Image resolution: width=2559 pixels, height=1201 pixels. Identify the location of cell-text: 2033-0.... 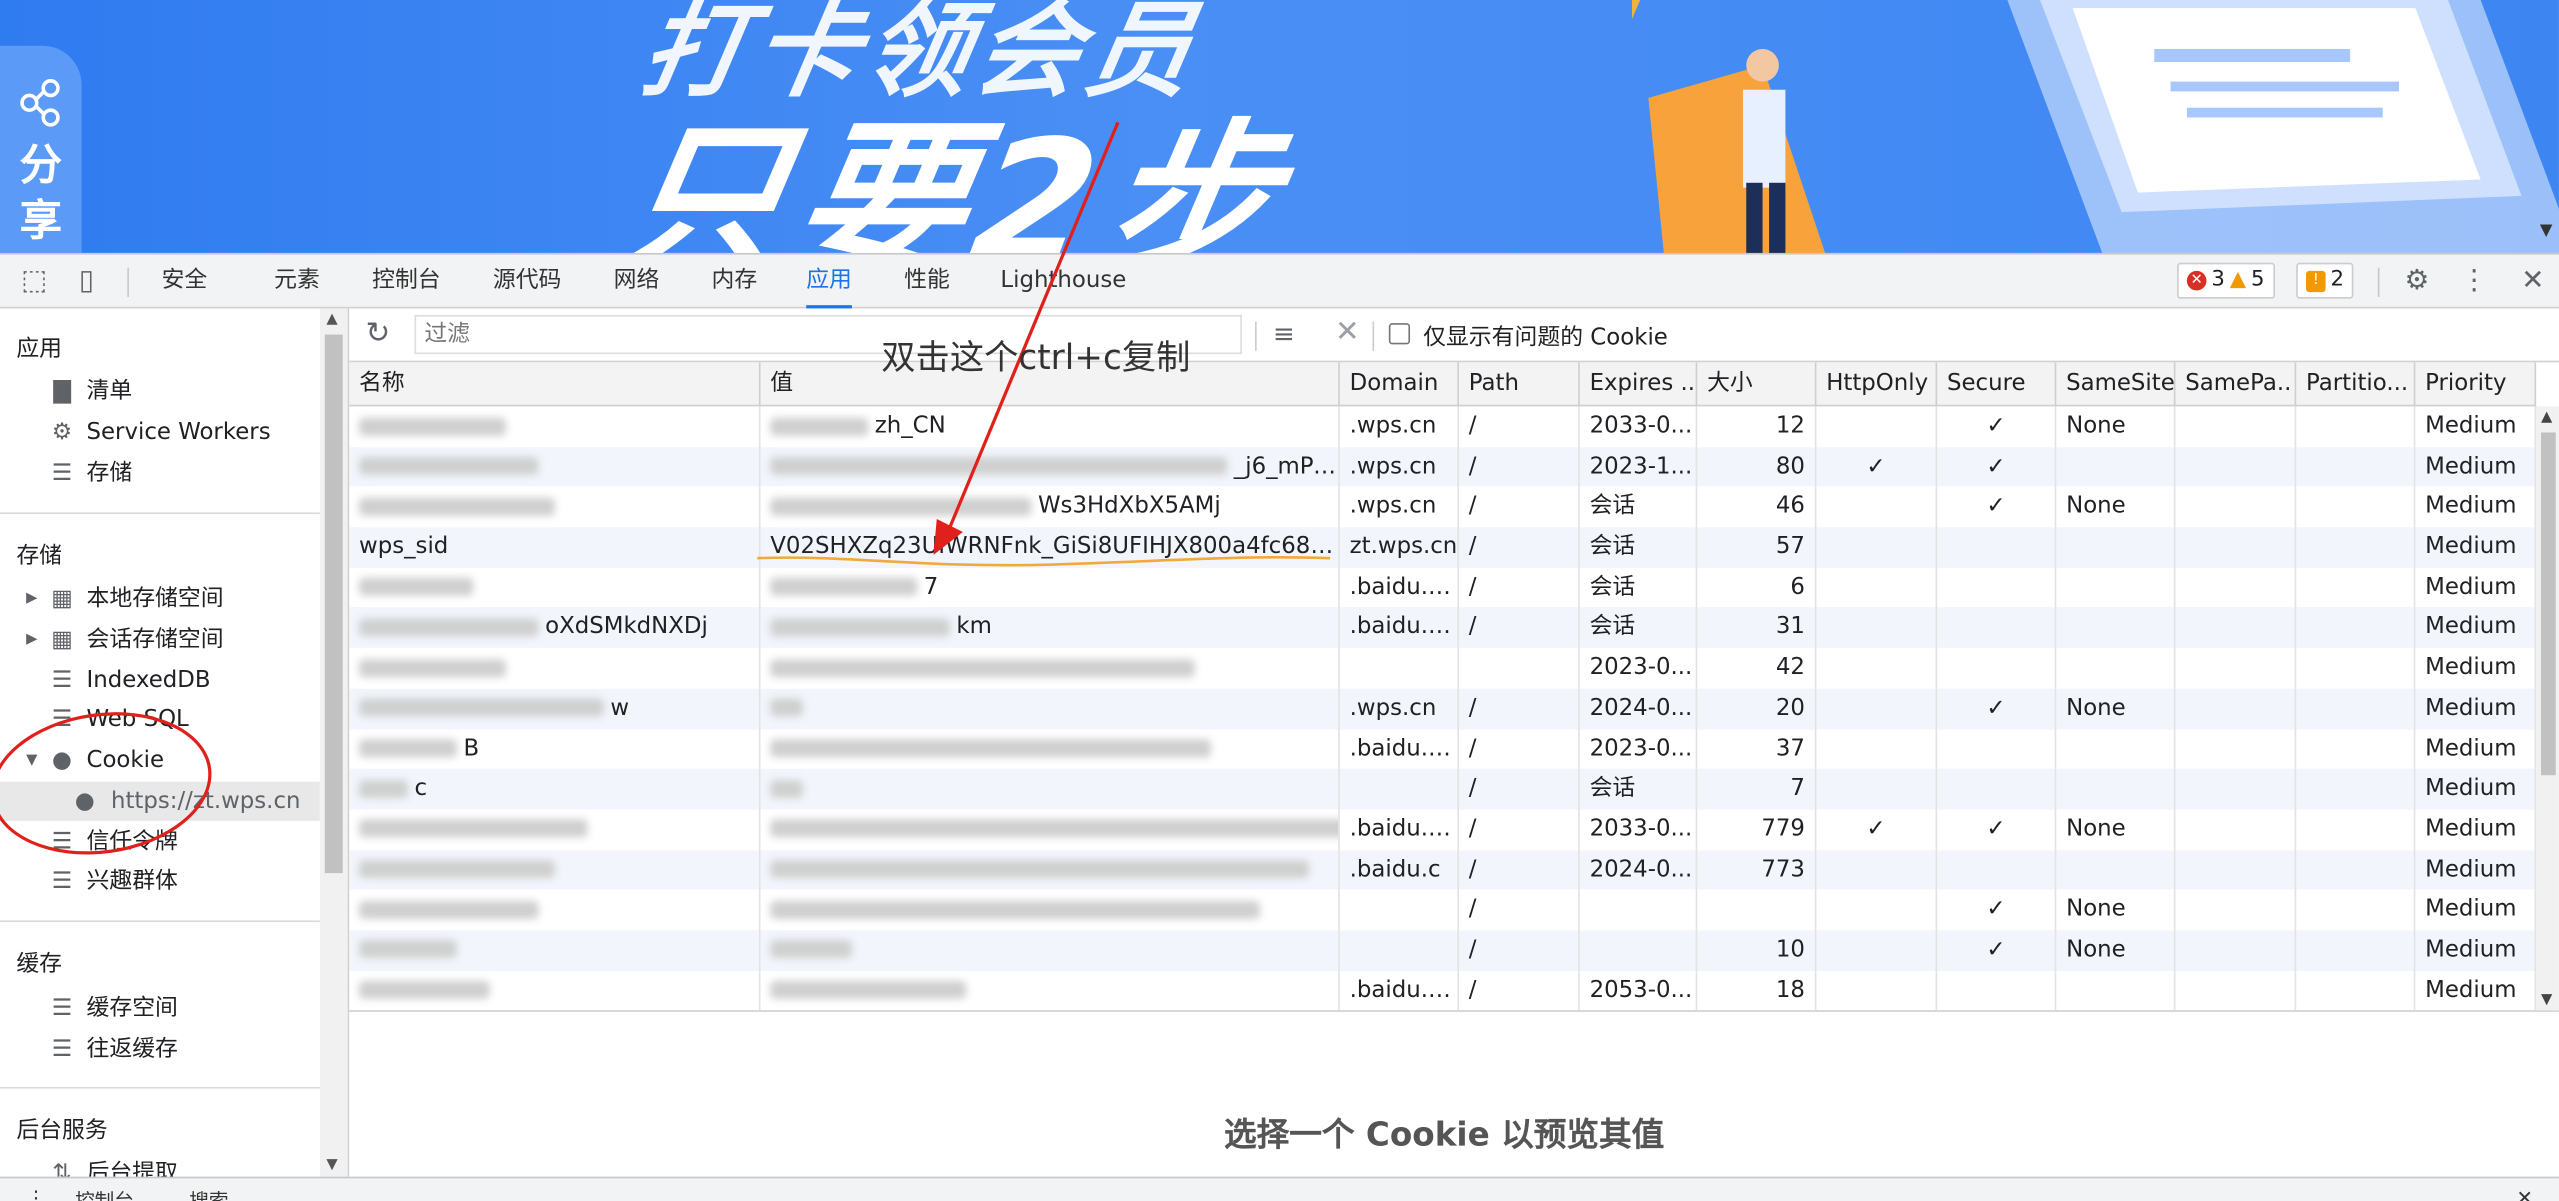
(1641, 426).